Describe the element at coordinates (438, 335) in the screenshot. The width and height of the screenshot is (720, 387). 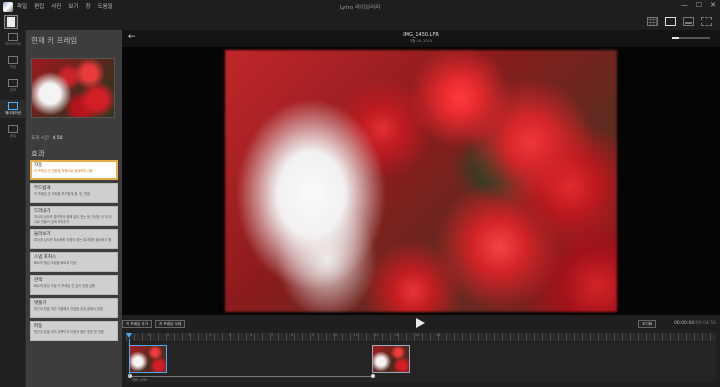
I see `ruler-label: 15` at that location.